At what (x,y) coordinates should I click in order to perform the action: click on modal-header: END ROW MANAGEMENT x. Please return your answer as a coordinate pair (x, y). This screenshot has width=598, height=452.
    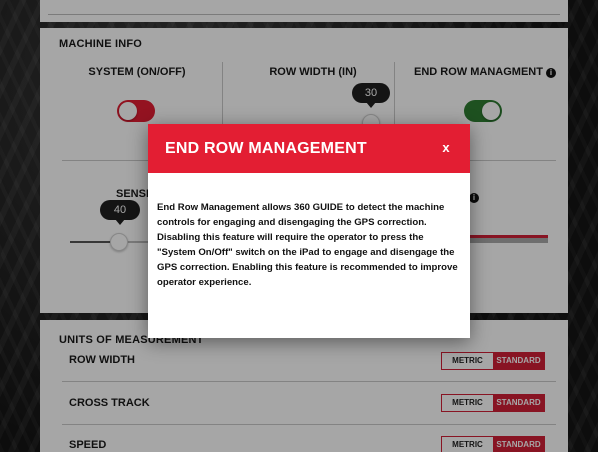
    Looking at the image, I should click on (309, 148).